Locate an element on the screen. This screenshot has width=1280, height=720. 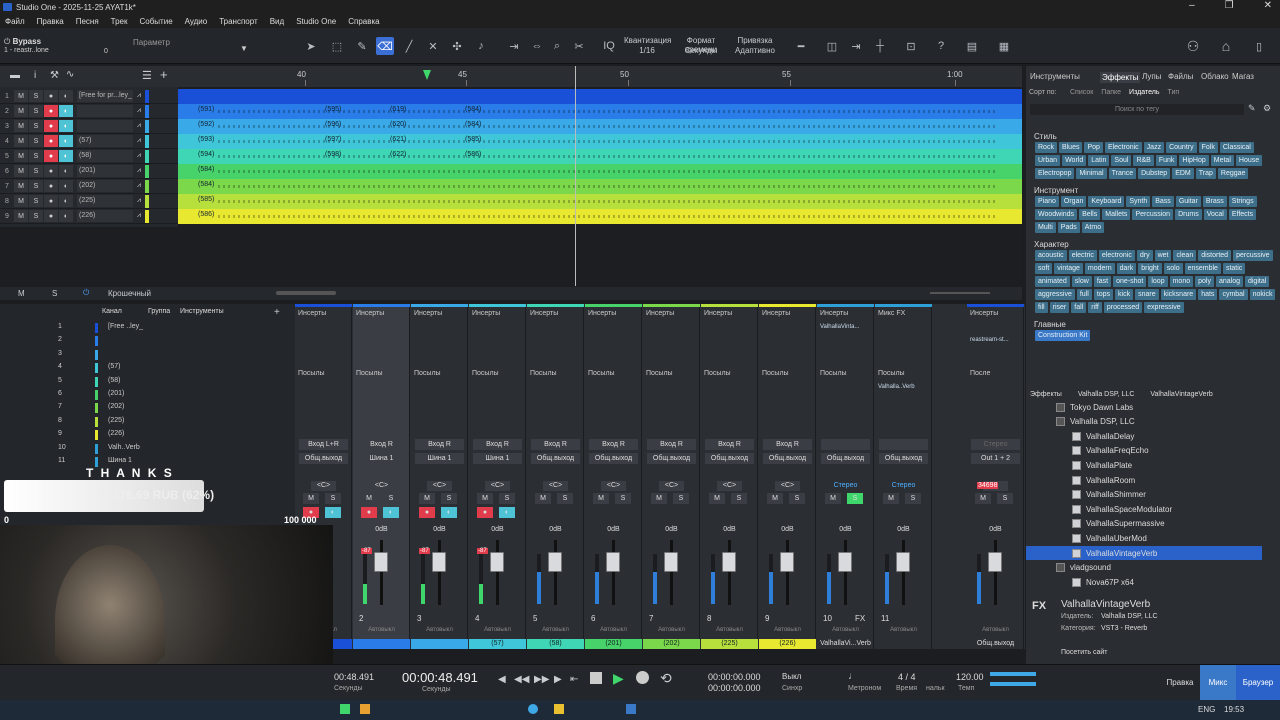
path-segment: Эффекты is located at coordinates (1046, 394).